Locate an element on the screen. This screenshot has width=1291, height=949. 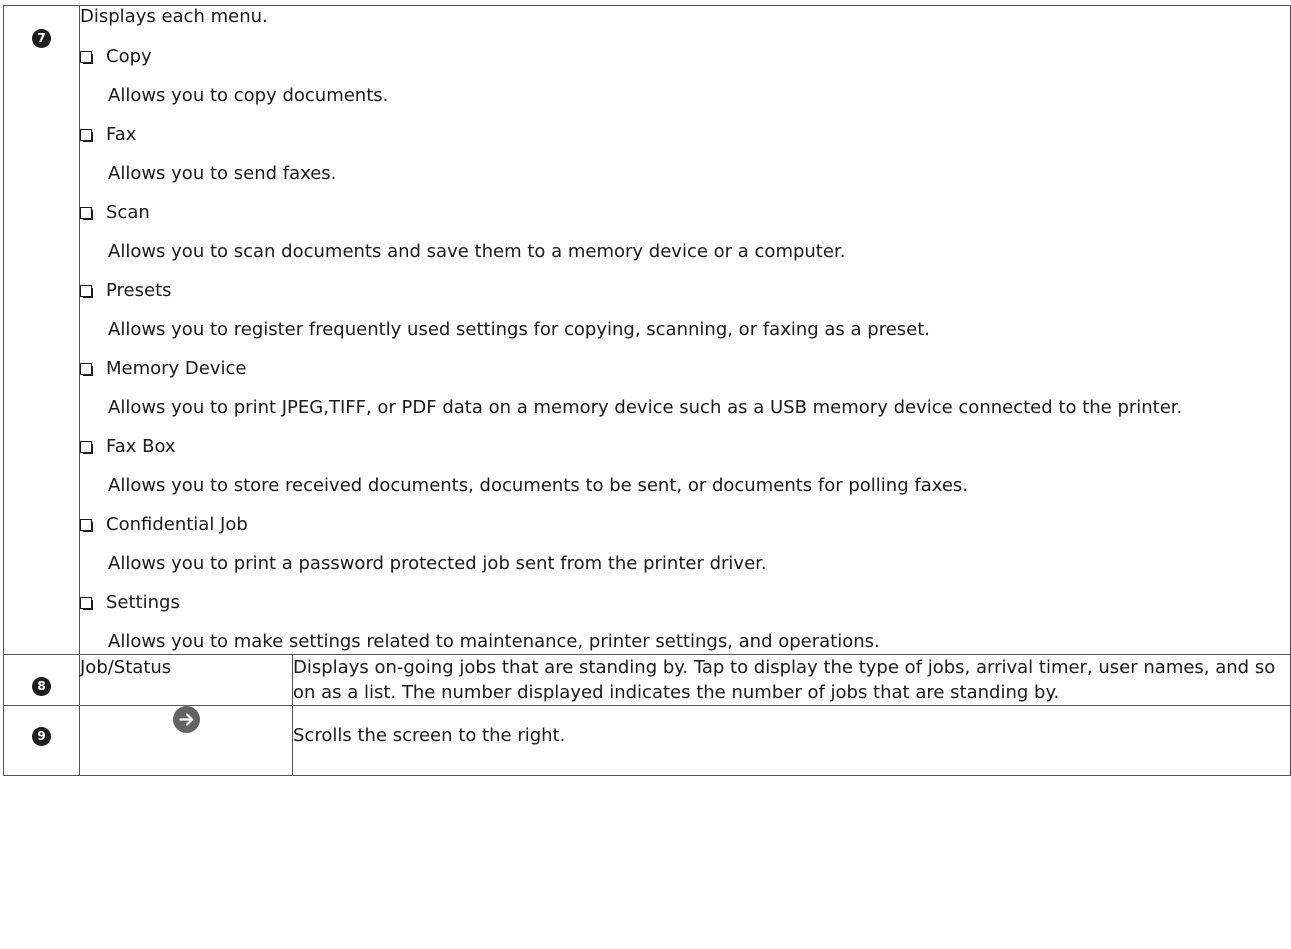
menu-item-fax: Fax is located at coordinates (685, 135).